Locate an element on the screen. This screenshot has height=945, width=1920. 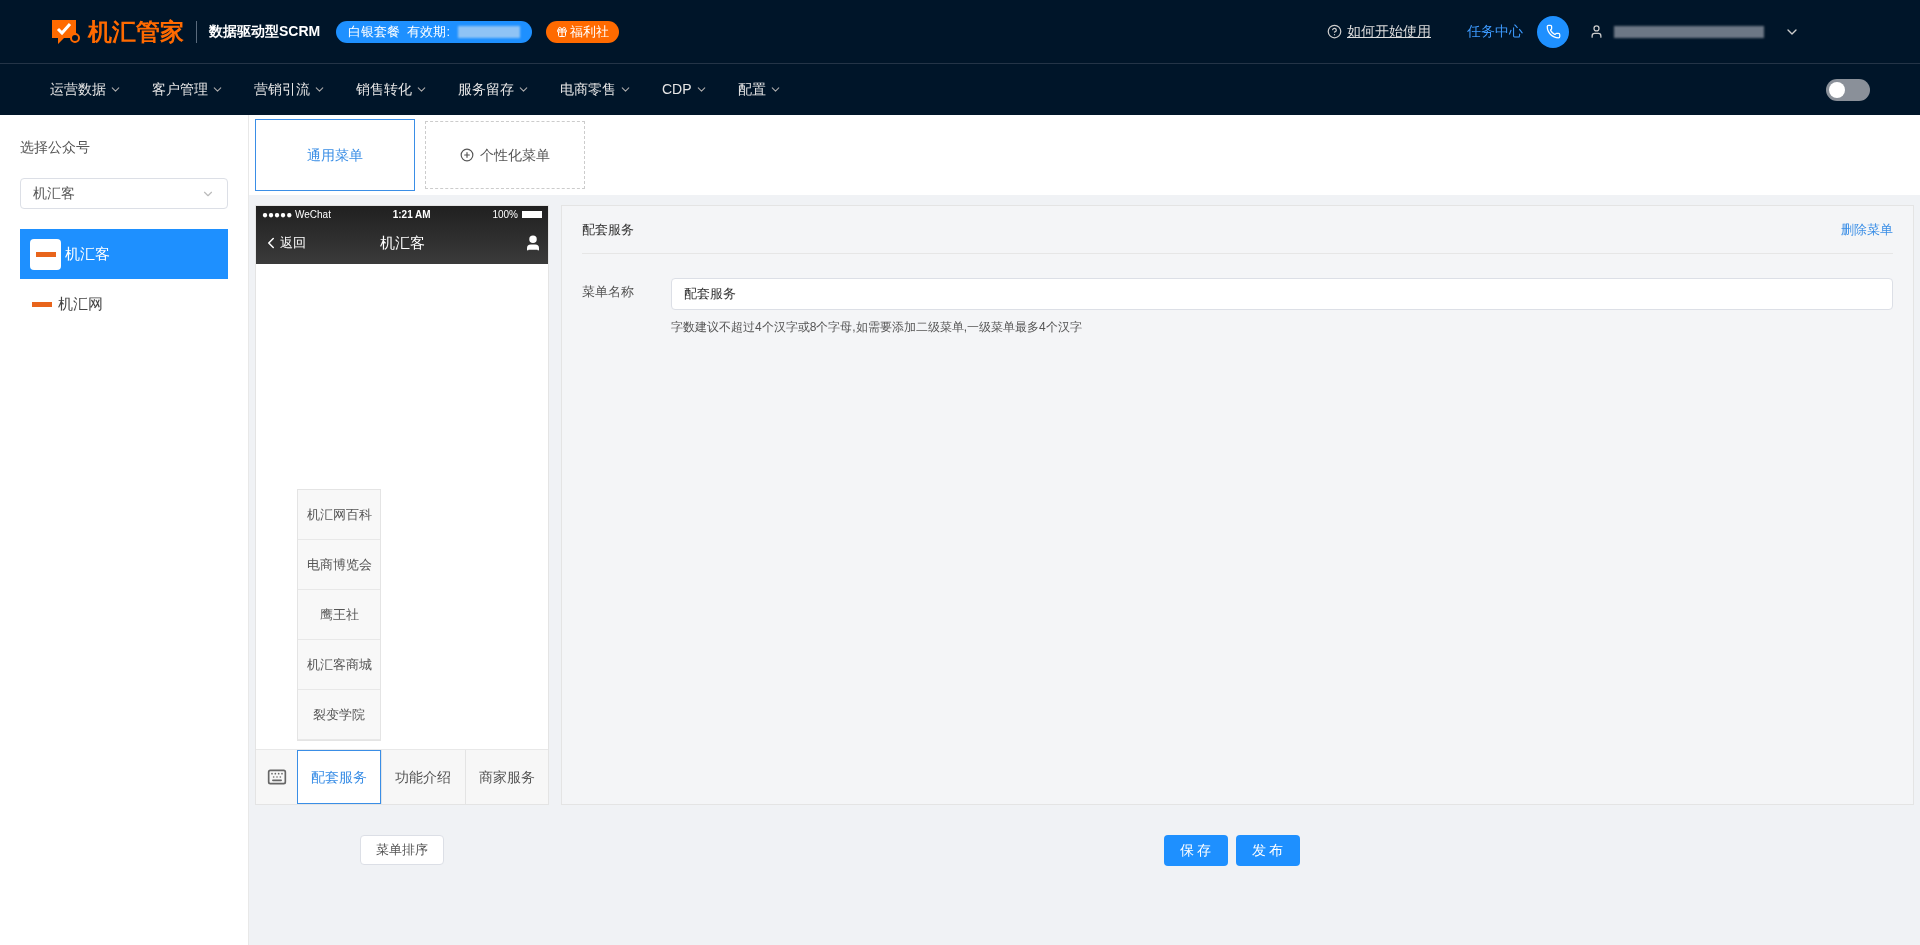
phone-menu-item: 商家服务 is located at coordinates (506, 777).